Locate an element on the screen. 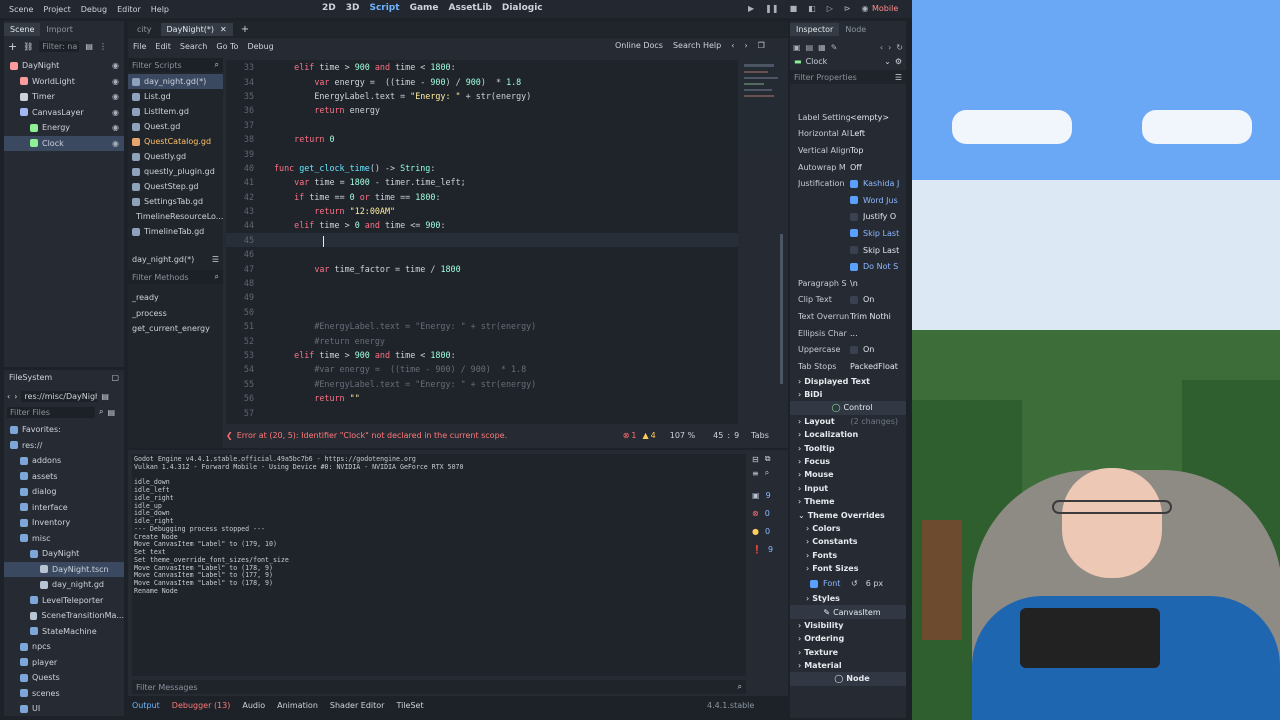 The image size is (1280, 720). property-row: Justification Kashida J is located at coordinates (848, 183).